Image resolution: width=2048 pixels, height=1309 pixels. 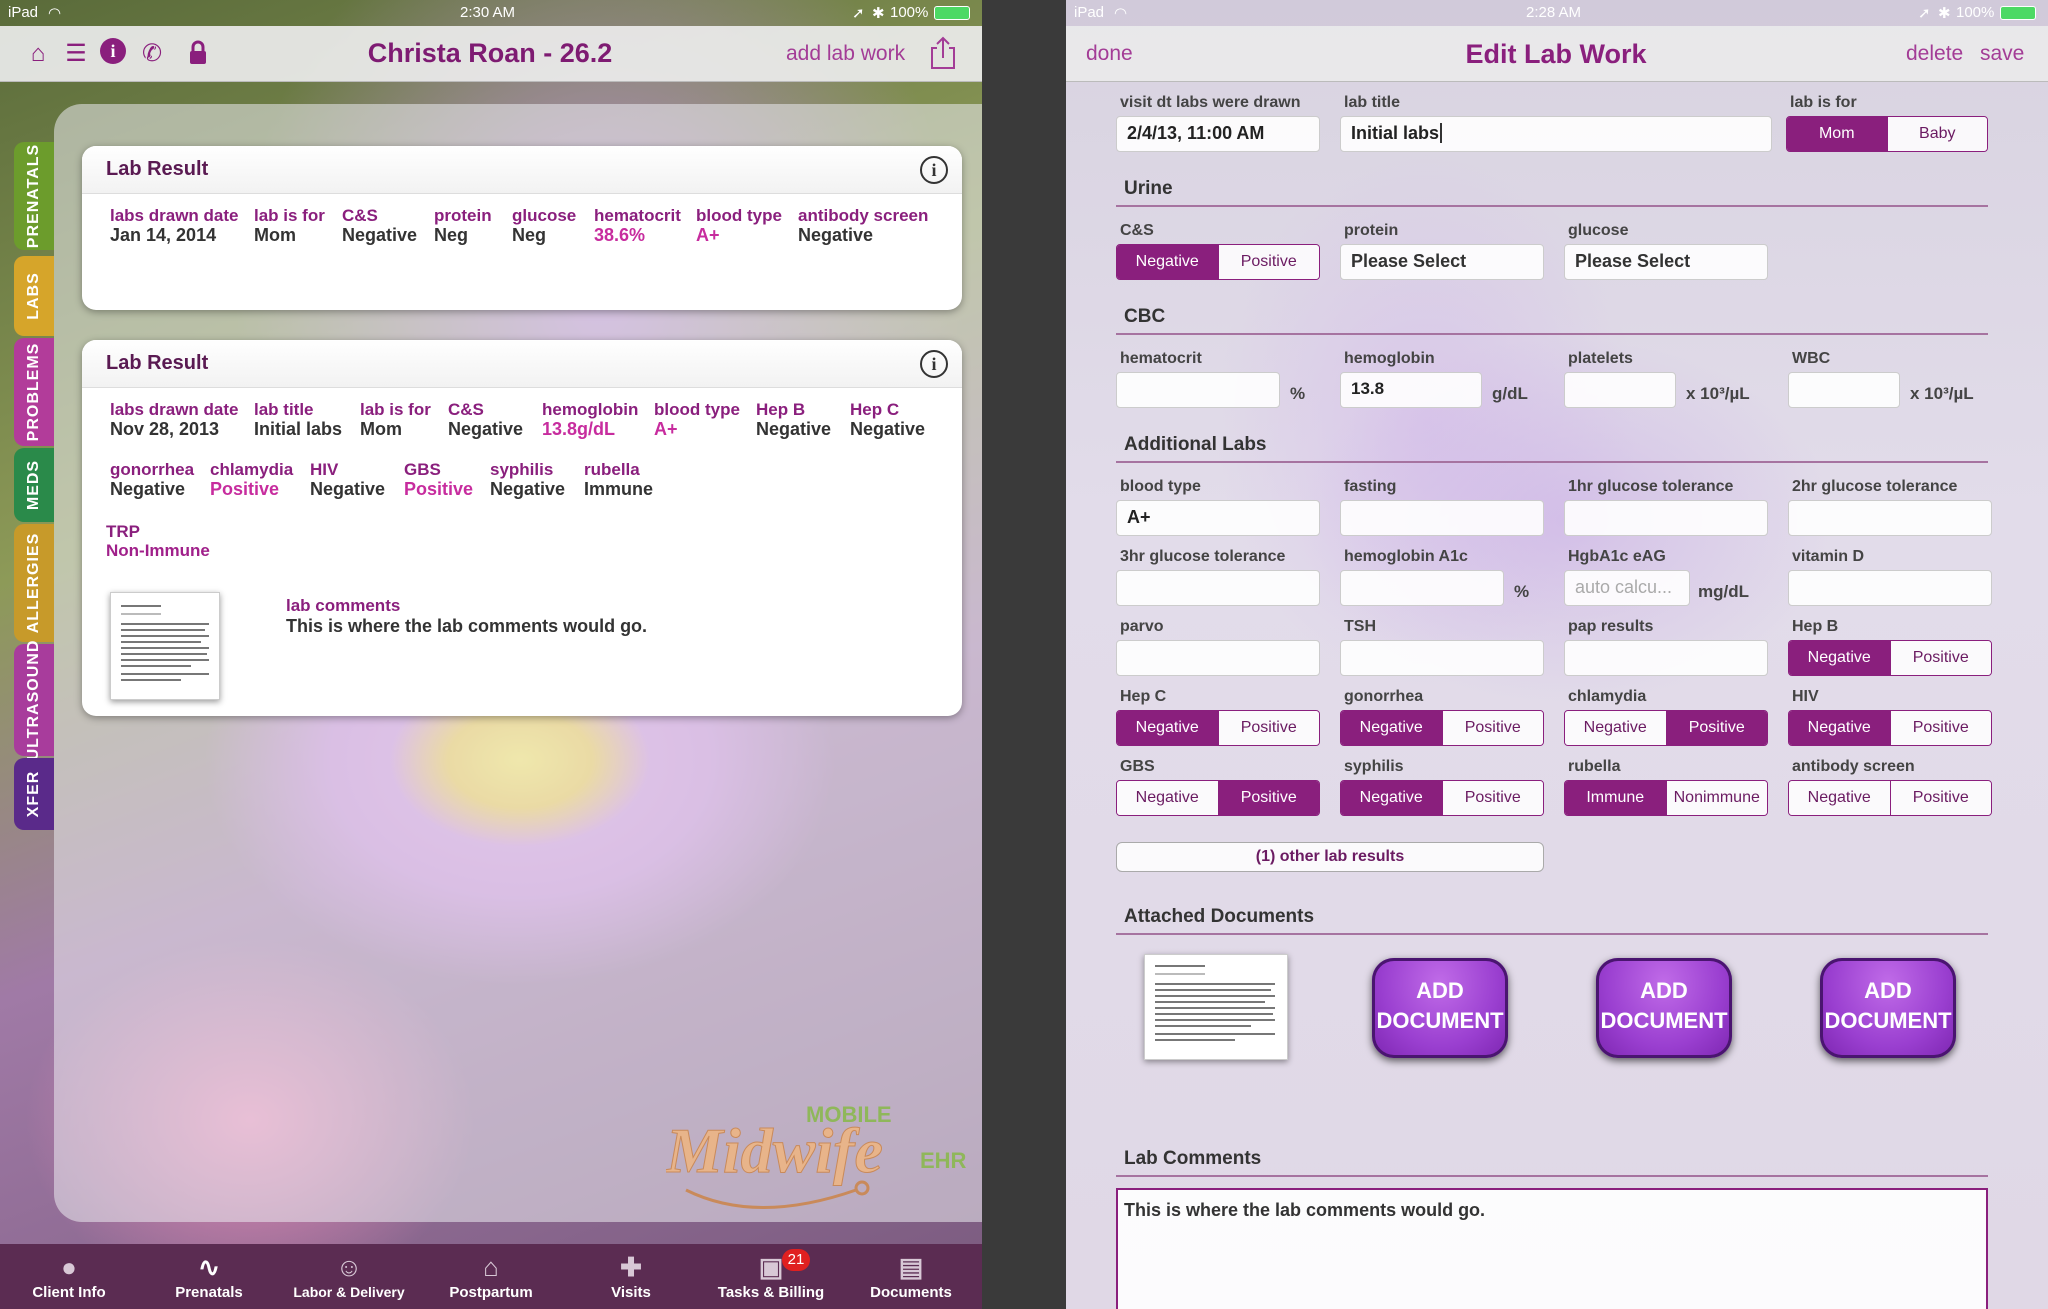 I want to click on syphilis-negative: Negative, so click(x=1391, y=798).